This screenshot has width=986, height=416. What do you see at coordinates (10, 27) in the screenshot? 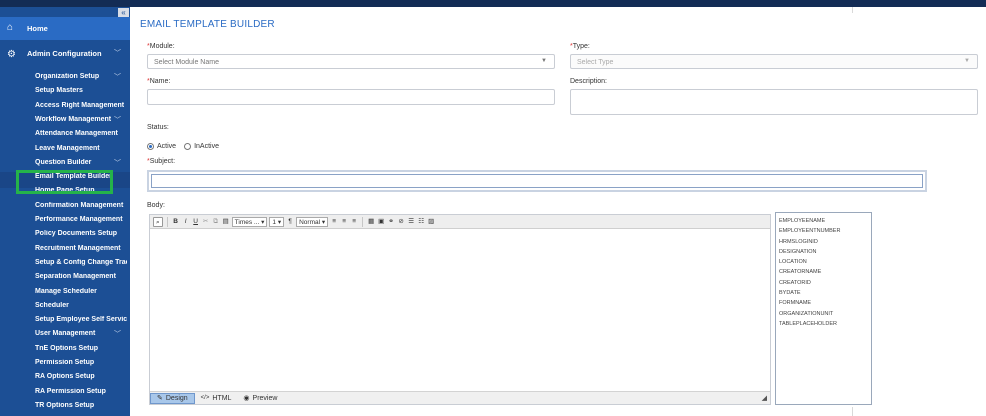
I see `home-icon: ⌂` at bounding box center [10, 27].